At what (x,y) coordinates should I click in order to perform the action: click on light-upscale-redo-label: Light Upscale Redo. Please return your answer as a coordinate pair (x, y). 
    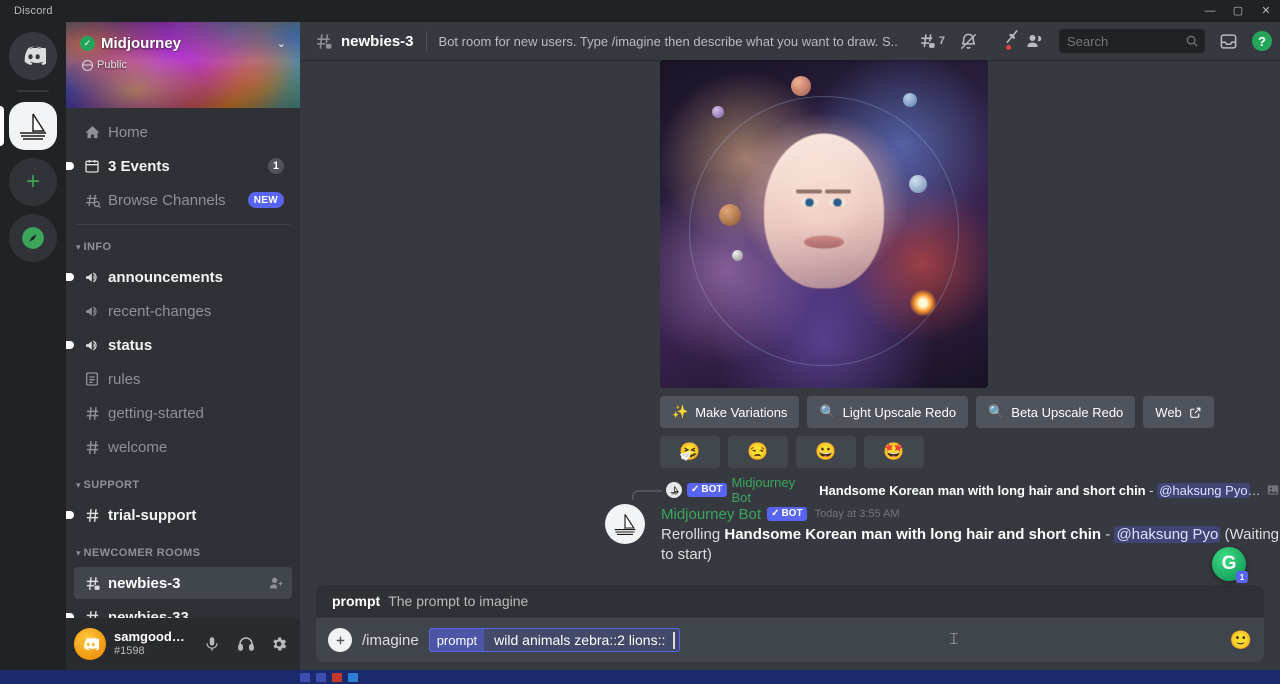
    Looking at the image, I should click on (899, 412).